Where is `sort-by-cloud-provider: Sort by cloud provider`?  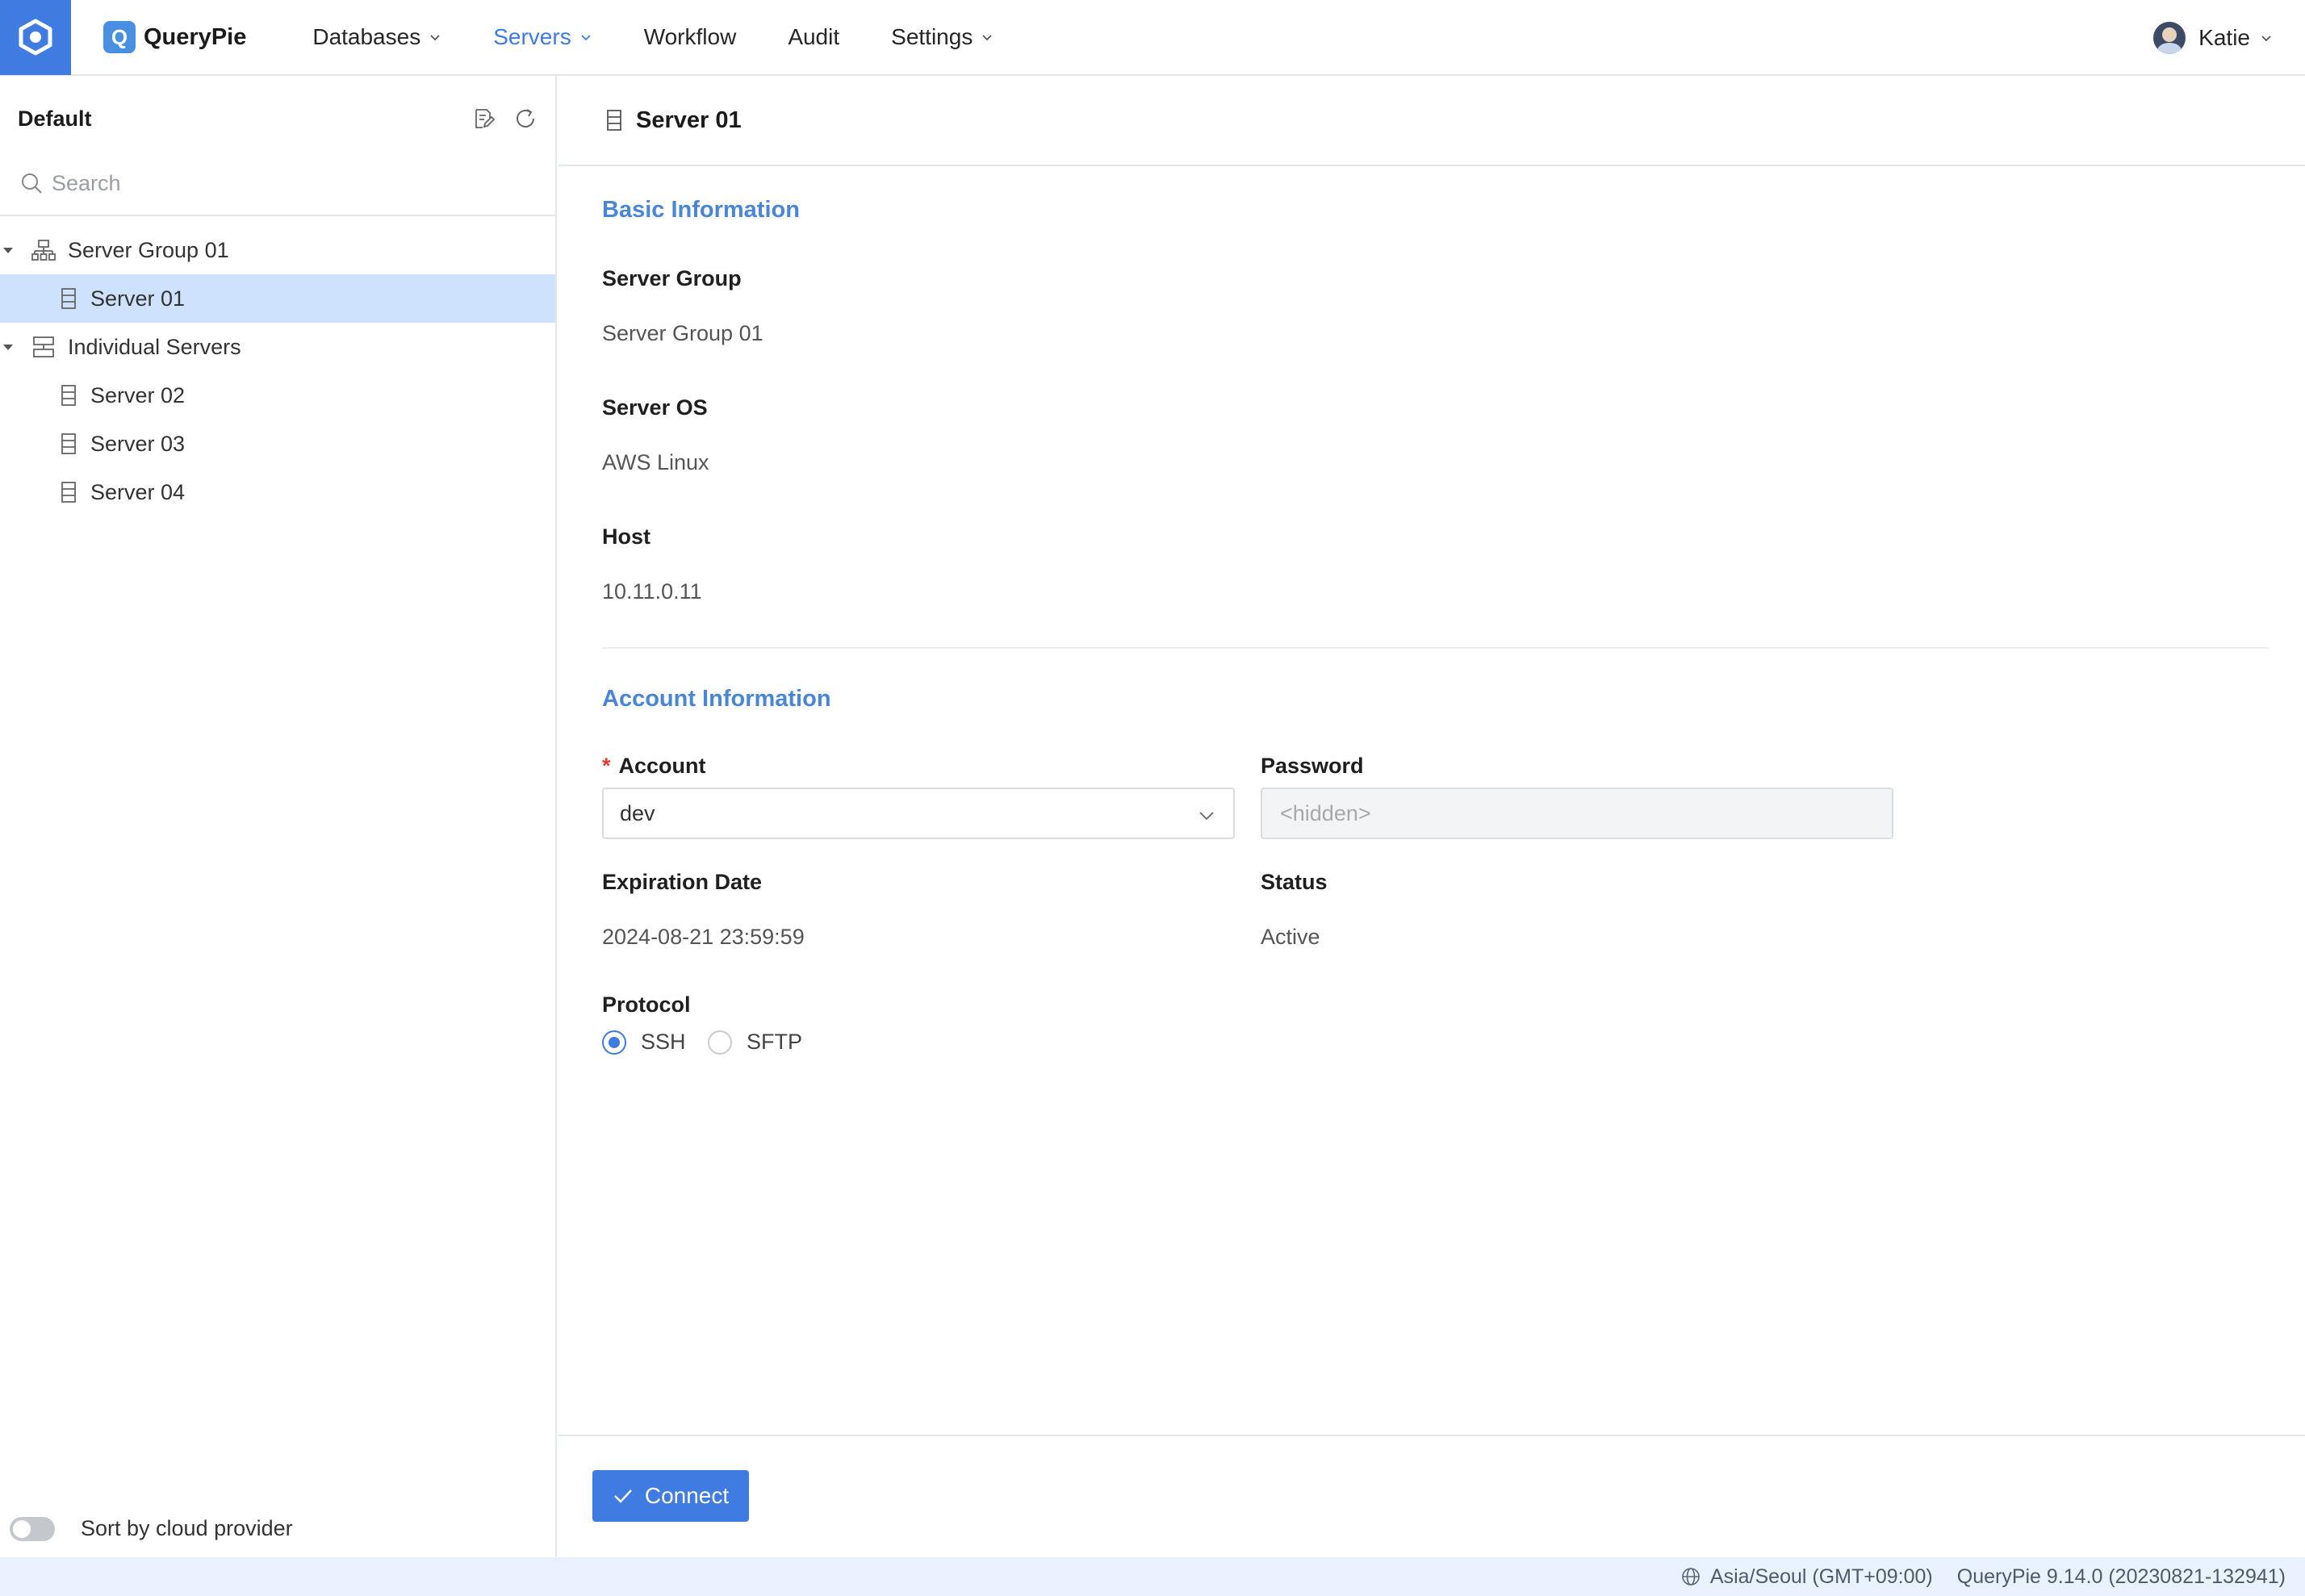 sort-by-cloud-provider: Sort by cloud provider is located at coordinates (151, 1528).